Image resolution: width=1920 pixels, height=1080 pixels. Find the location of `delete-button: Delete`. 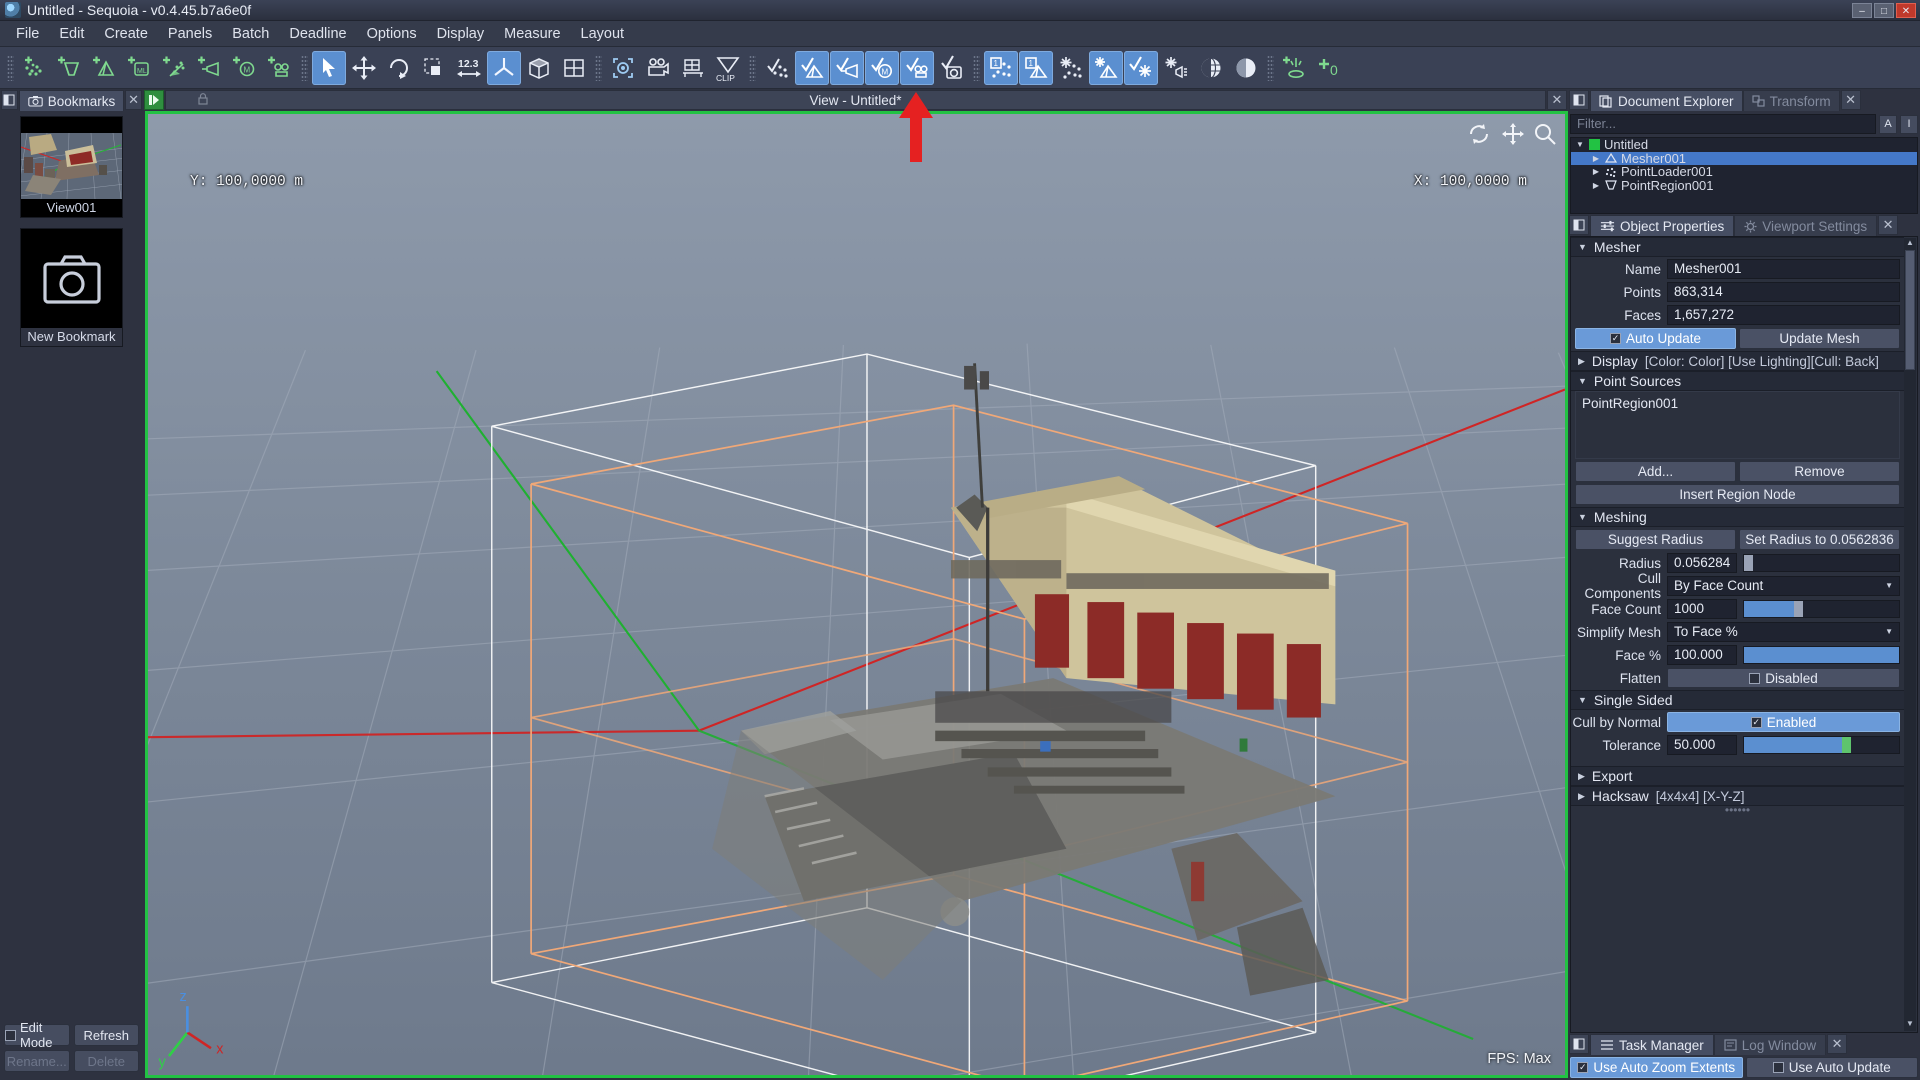

delete-button: Delete is located at coordinates (106, 1061).